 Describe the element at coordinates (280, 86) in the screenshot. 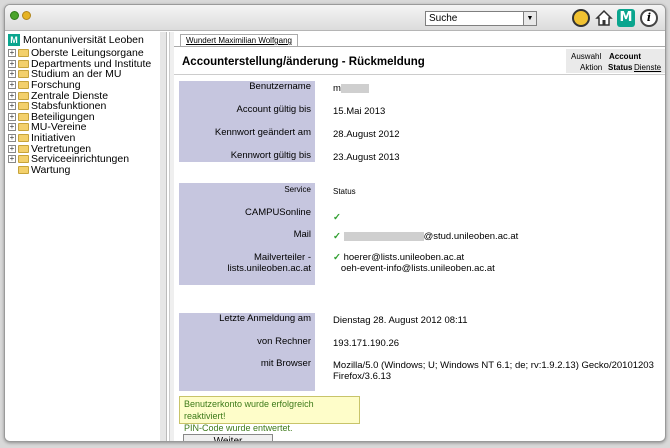

I see `benutzername-label: Benutzername` at that location.